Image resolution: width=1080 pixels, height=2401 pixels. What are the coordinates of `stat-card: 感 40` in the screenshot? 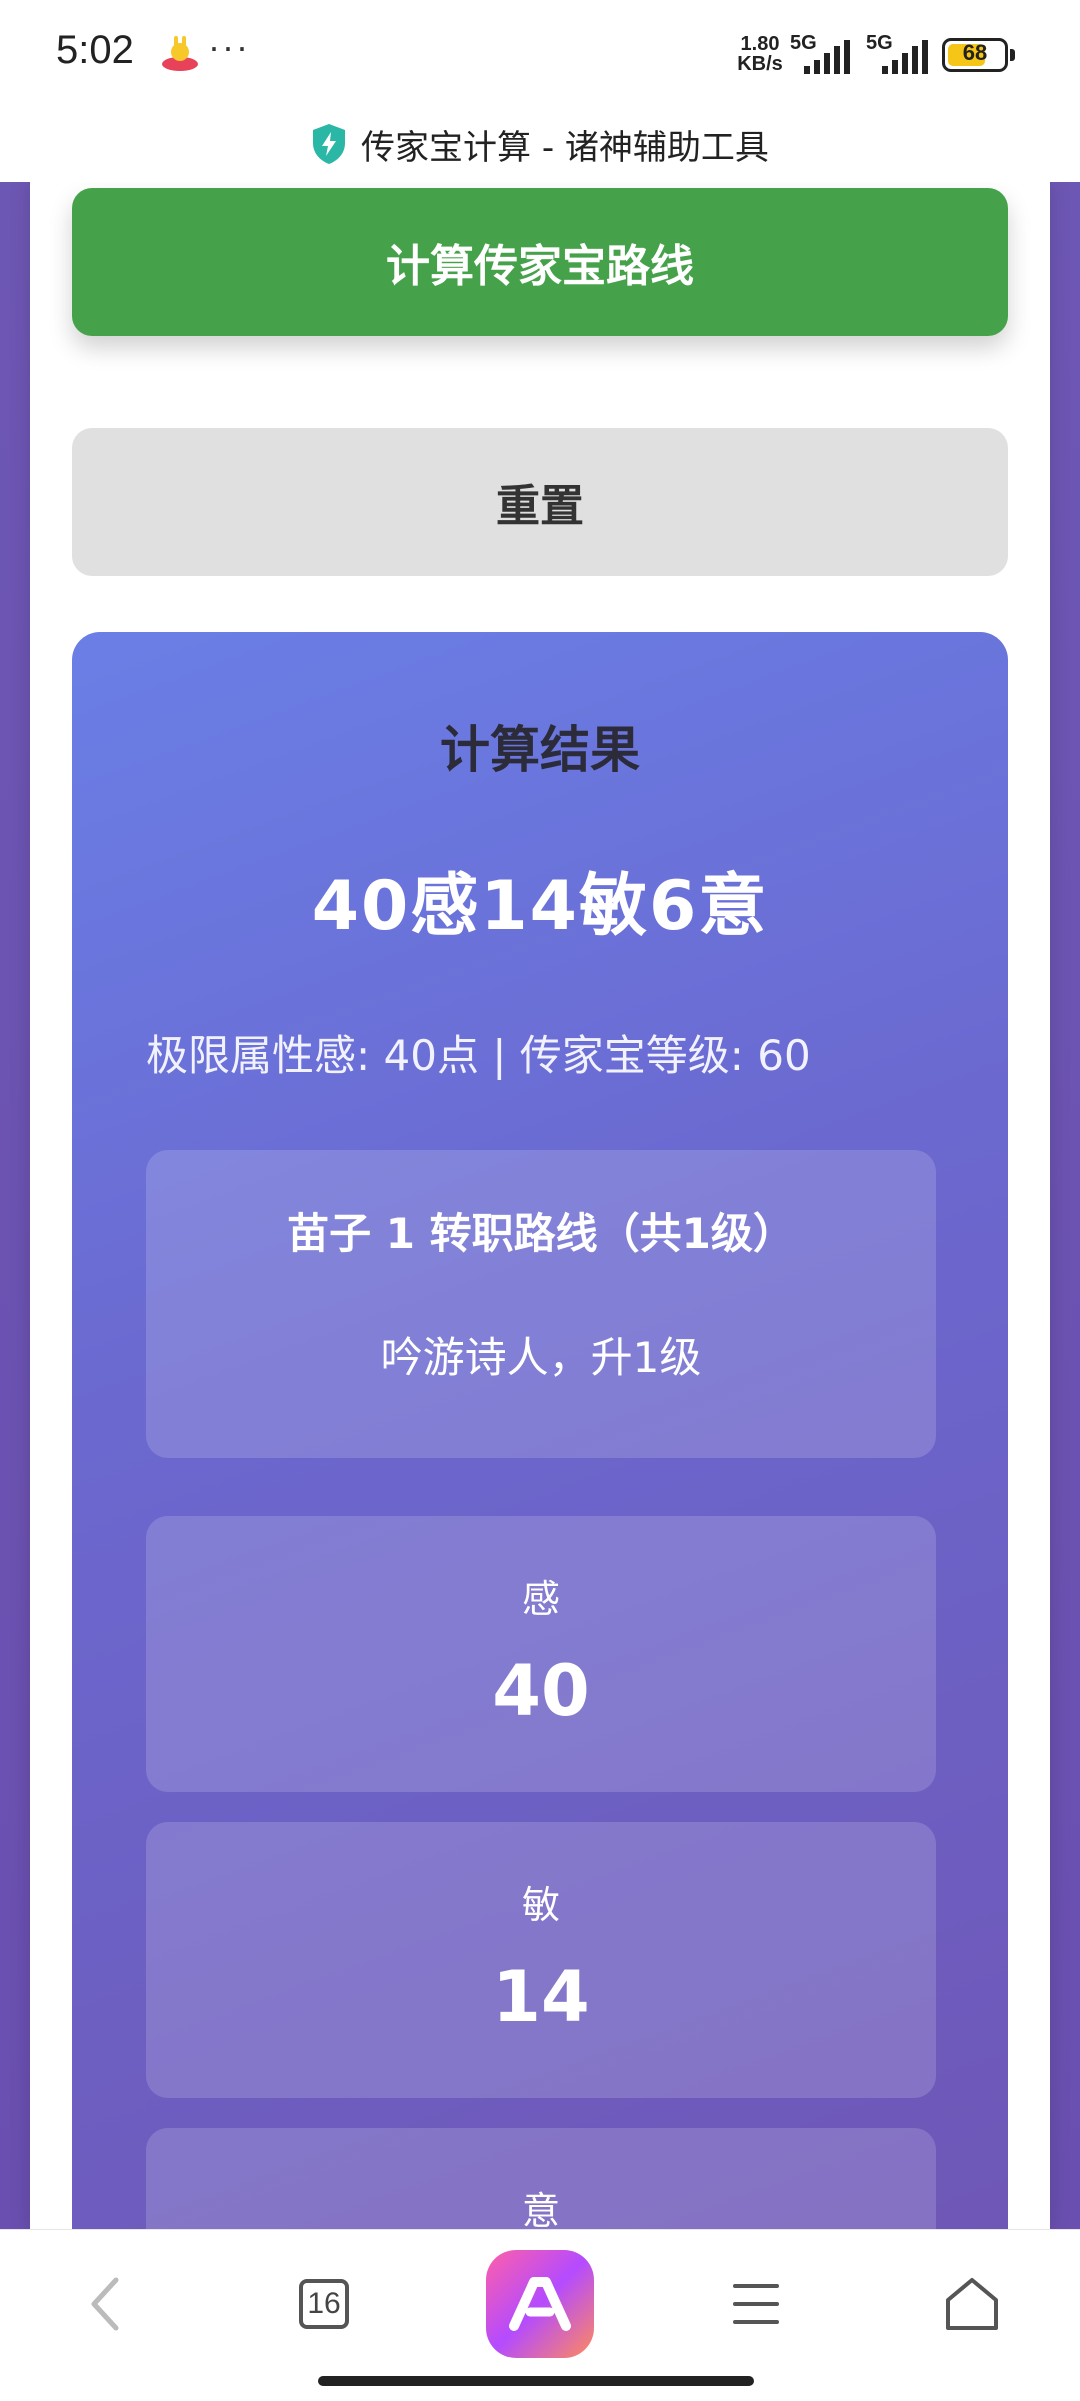 It's located at (541, 1654).